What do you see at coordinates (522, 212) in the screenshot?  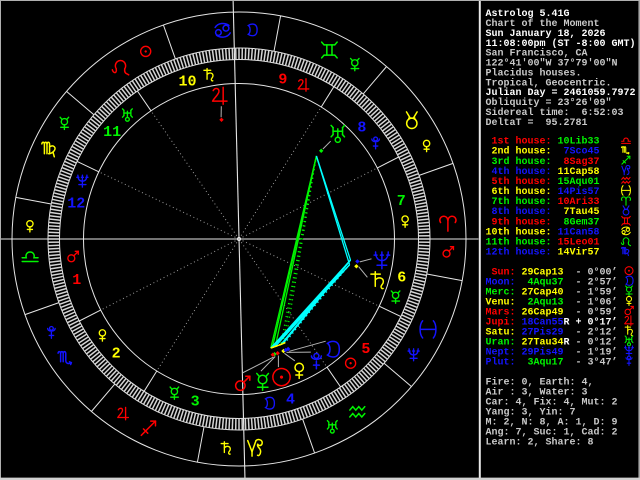 I see `svg-text: 8th house:` at bounding box center [522, 212].